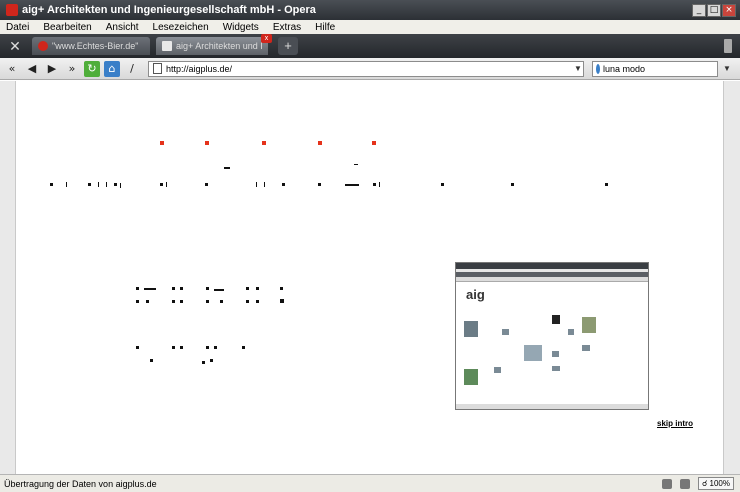 This screenshot has height=492, width=740. Describe the element at coordinates (552, 336) in the screenshot. I see `site-preview-image: aig` at that location.